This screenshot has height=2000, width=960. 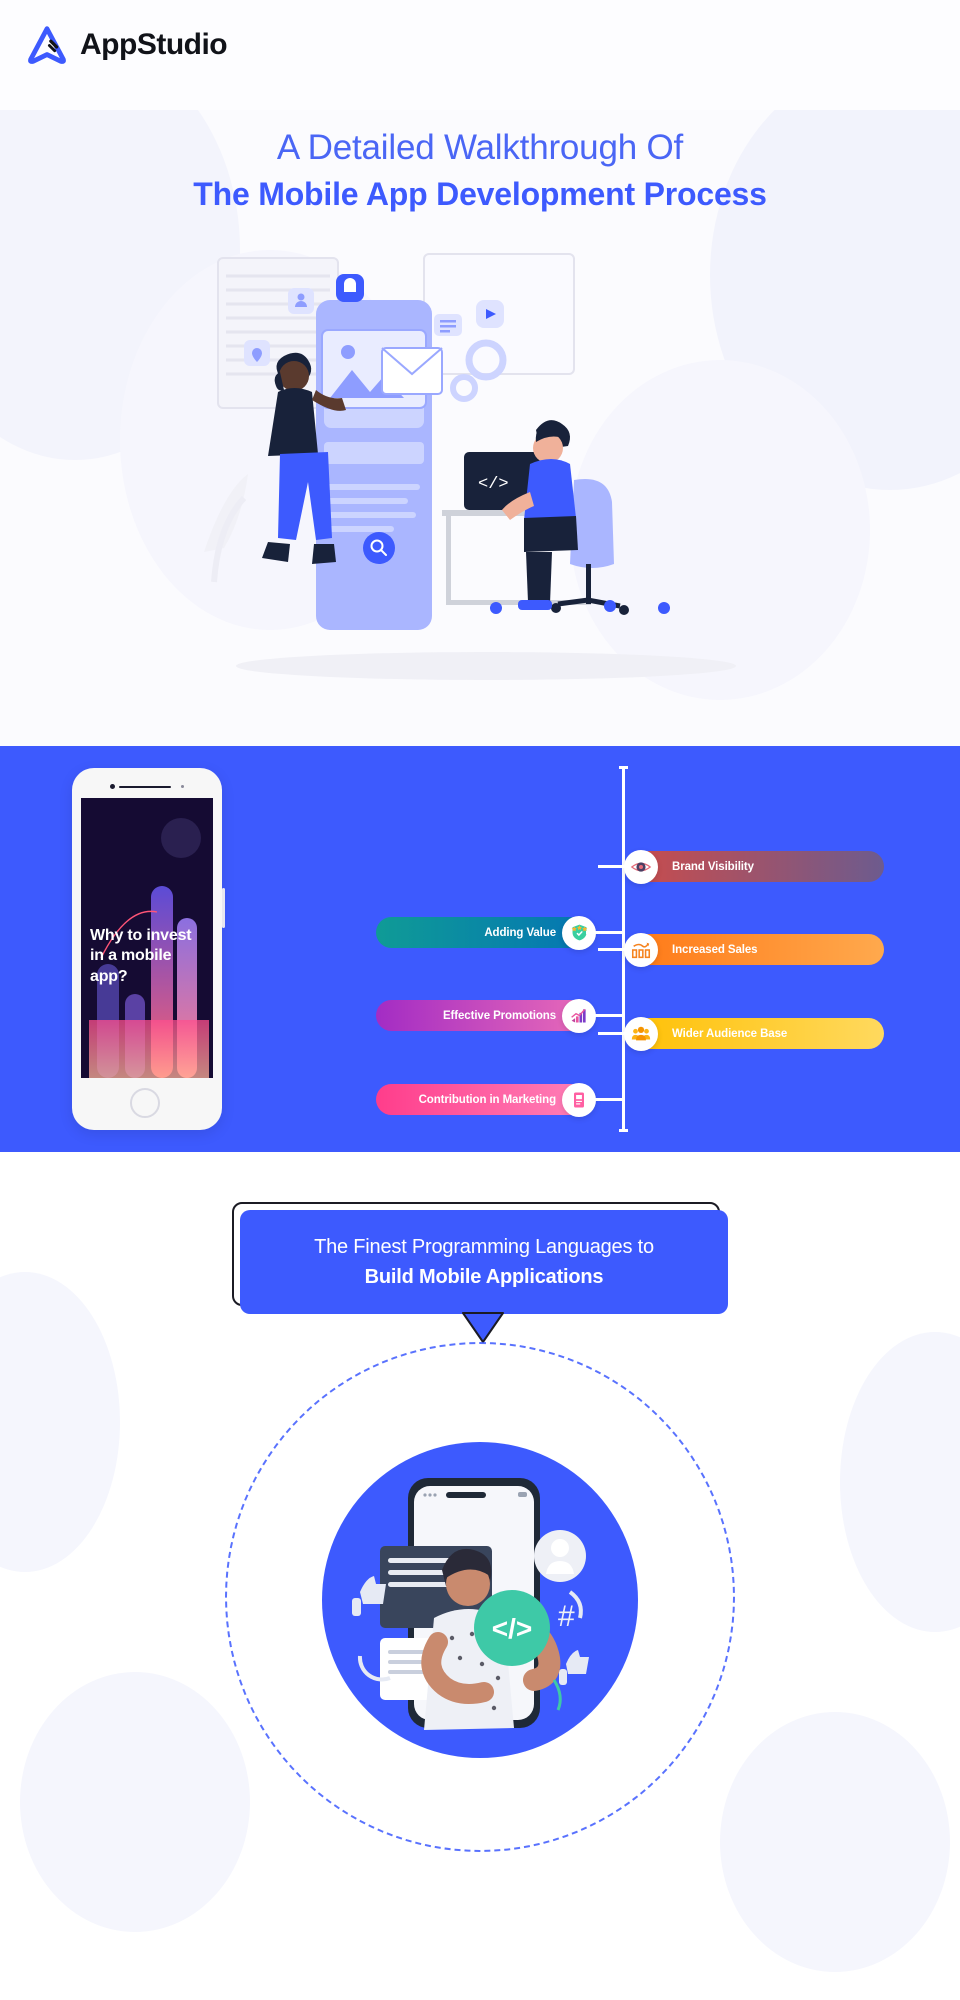 I want to click on center-illustration: </> #, so click(x=480, y=1600).